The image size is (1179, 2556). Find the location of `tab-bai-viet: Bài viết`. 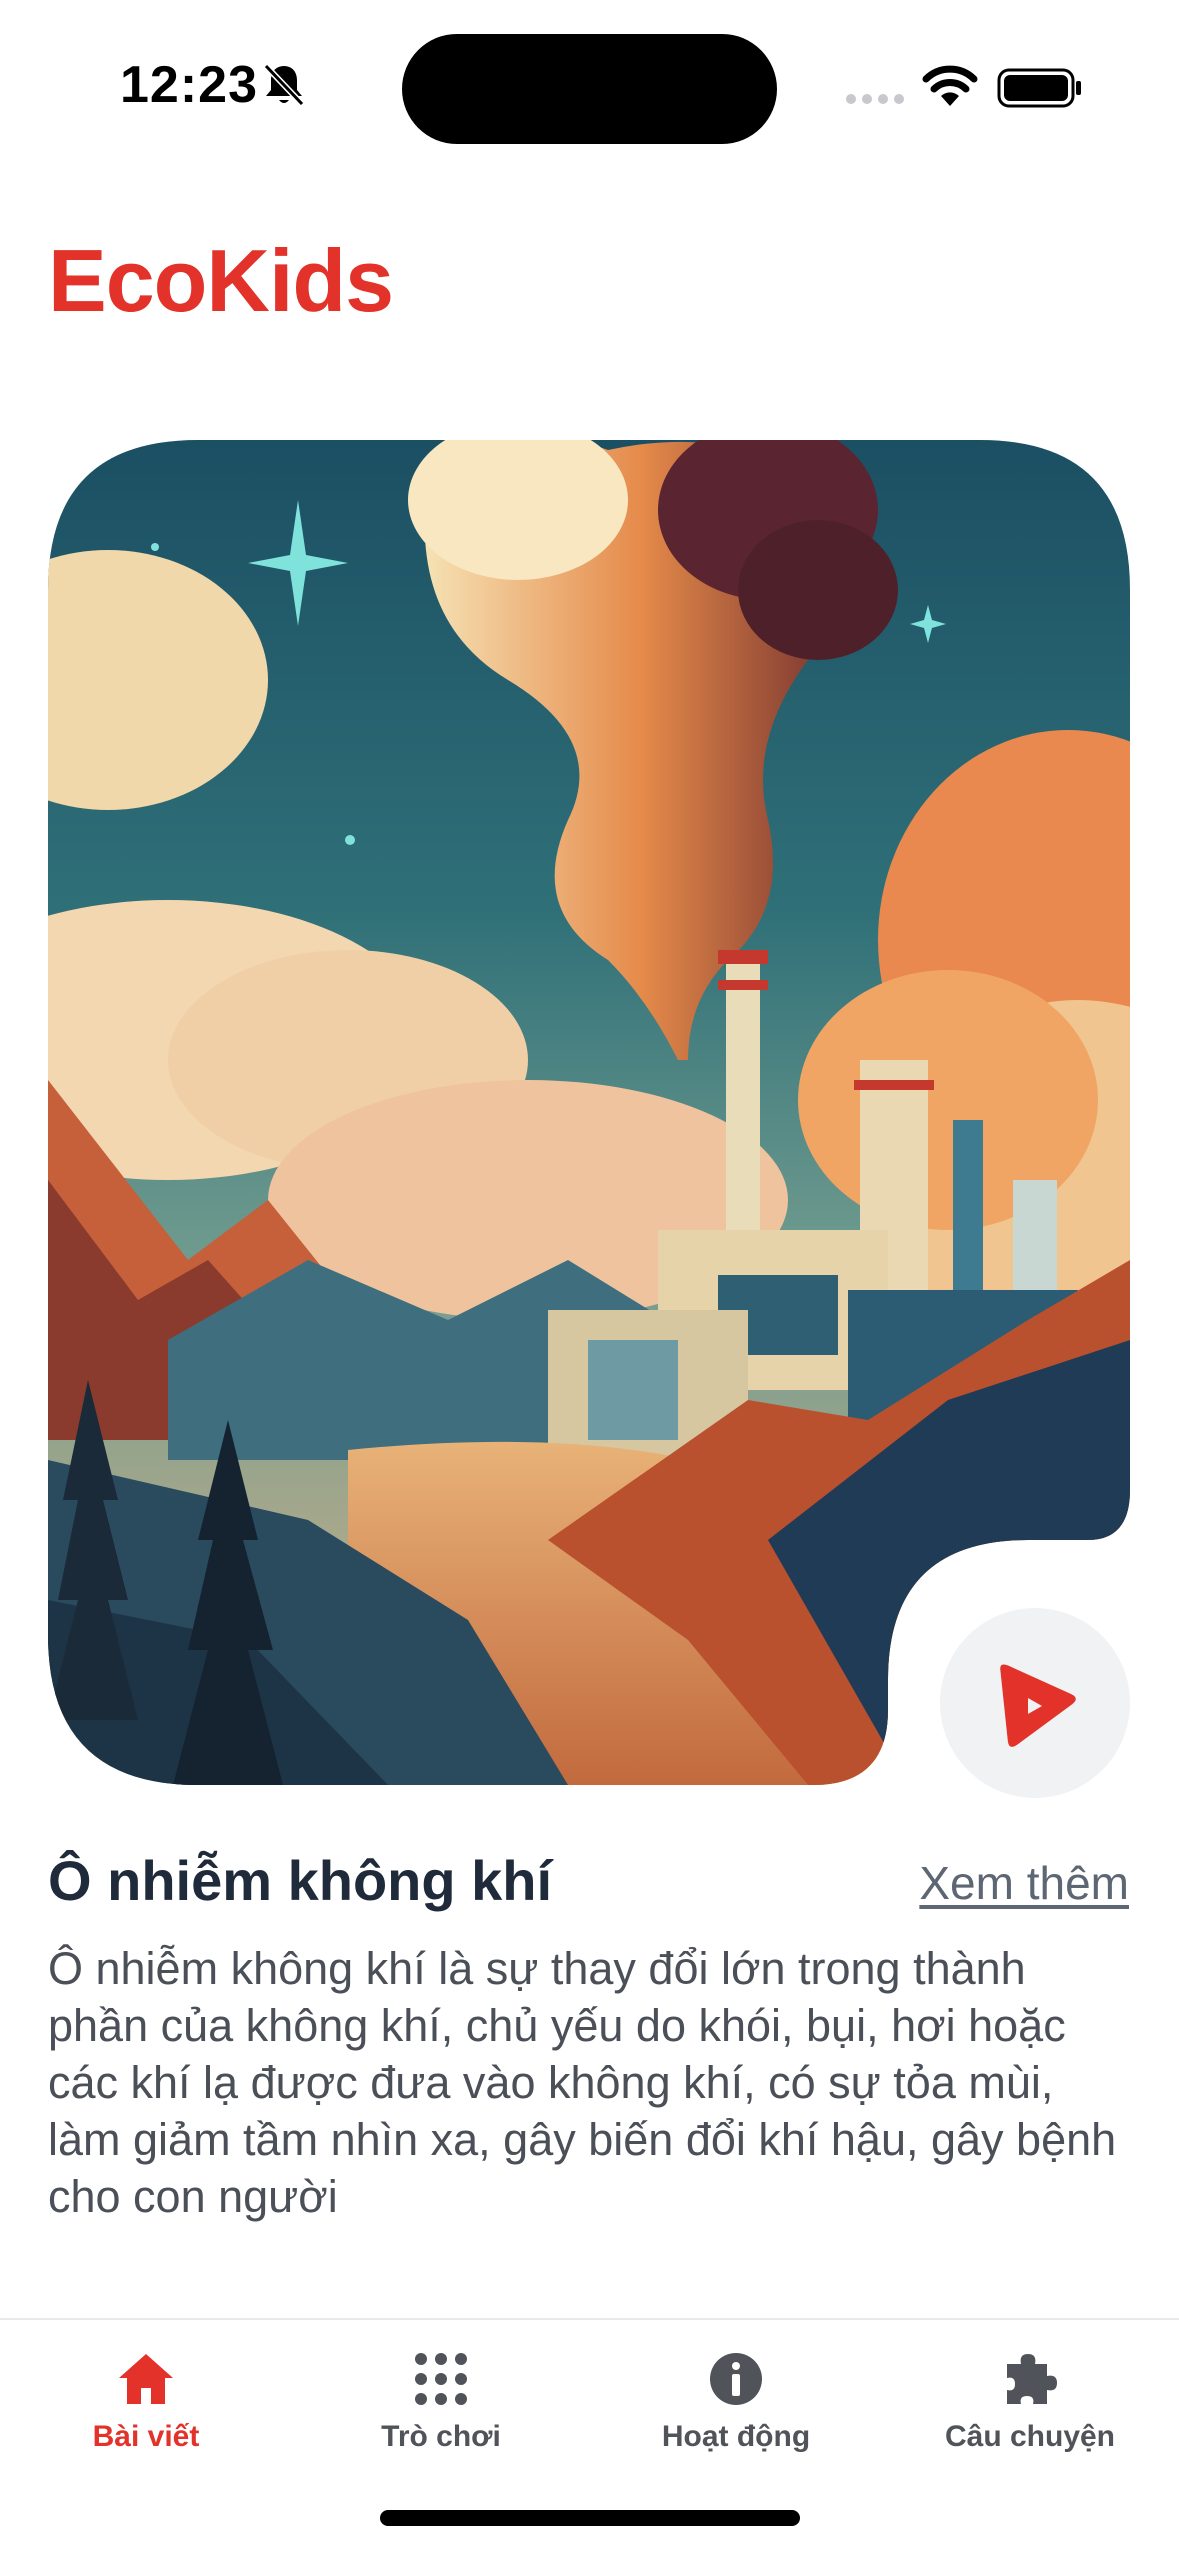

tab-bai-viet: Bài viết is located at coordinates (146, 2415).